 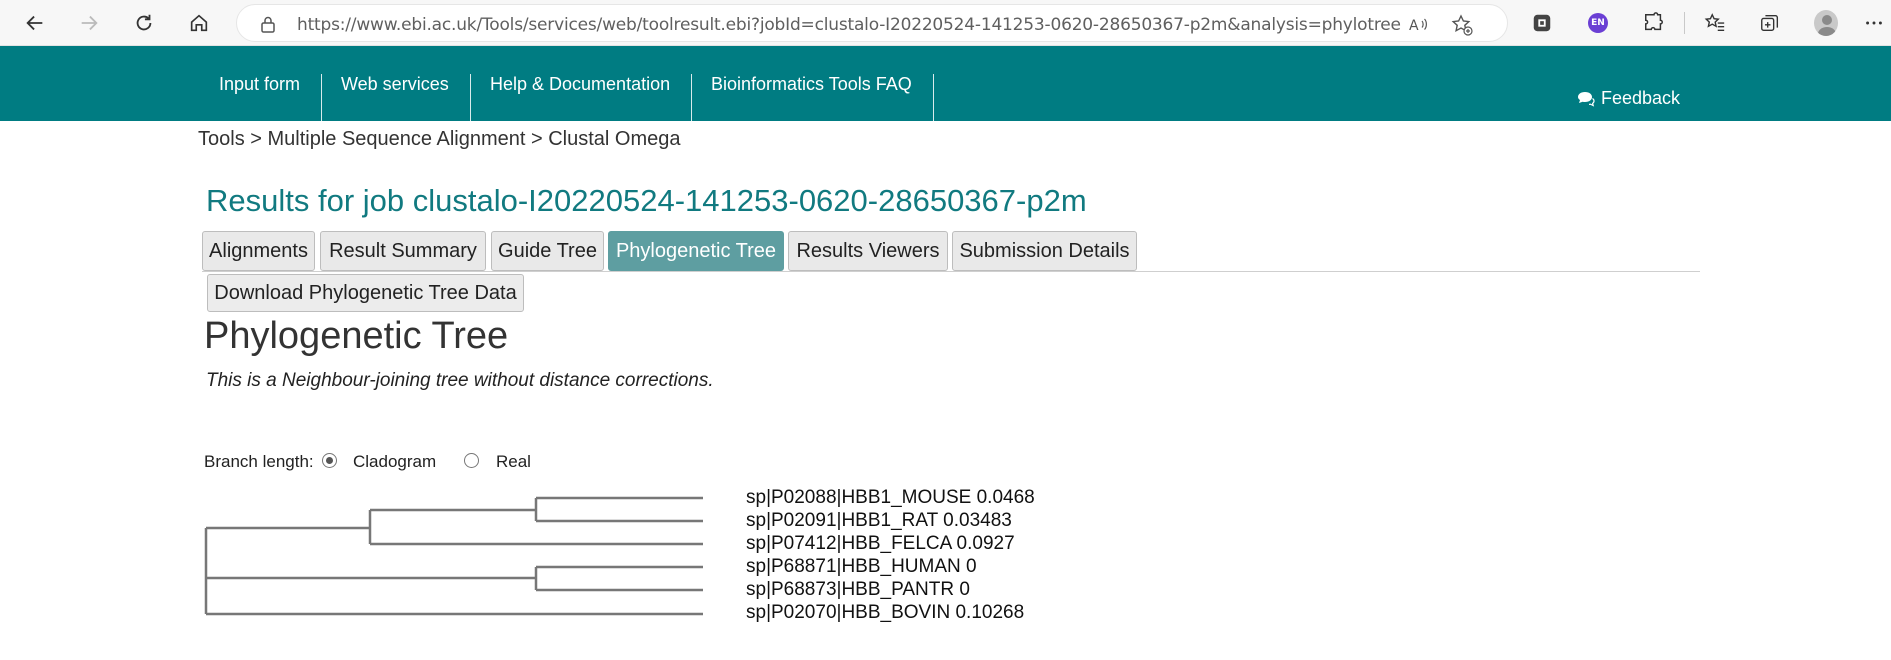 What do you see at coordinates (1044, 251) in the screenshot?
I see `tab-submission-details: Submission Details` at bounding box center [1044, 251].